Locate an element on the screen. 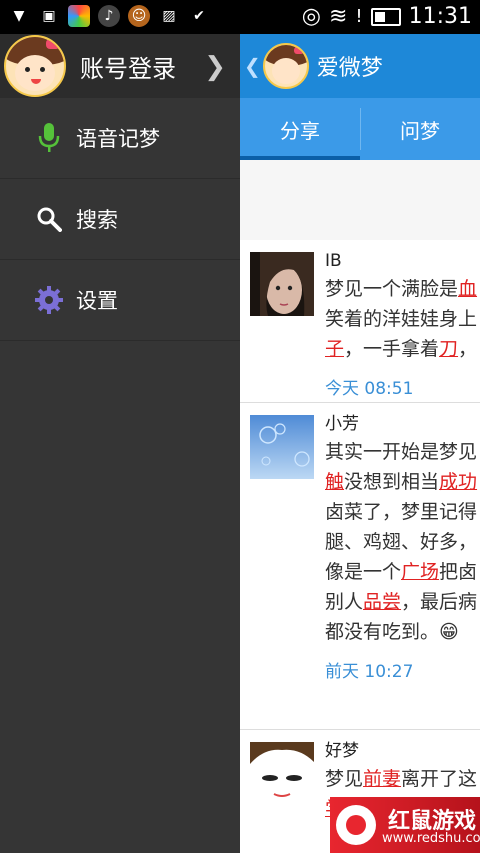 This screenshot has width=480, height=853. music-icon: ♪ is located at coordinates (109, 16).